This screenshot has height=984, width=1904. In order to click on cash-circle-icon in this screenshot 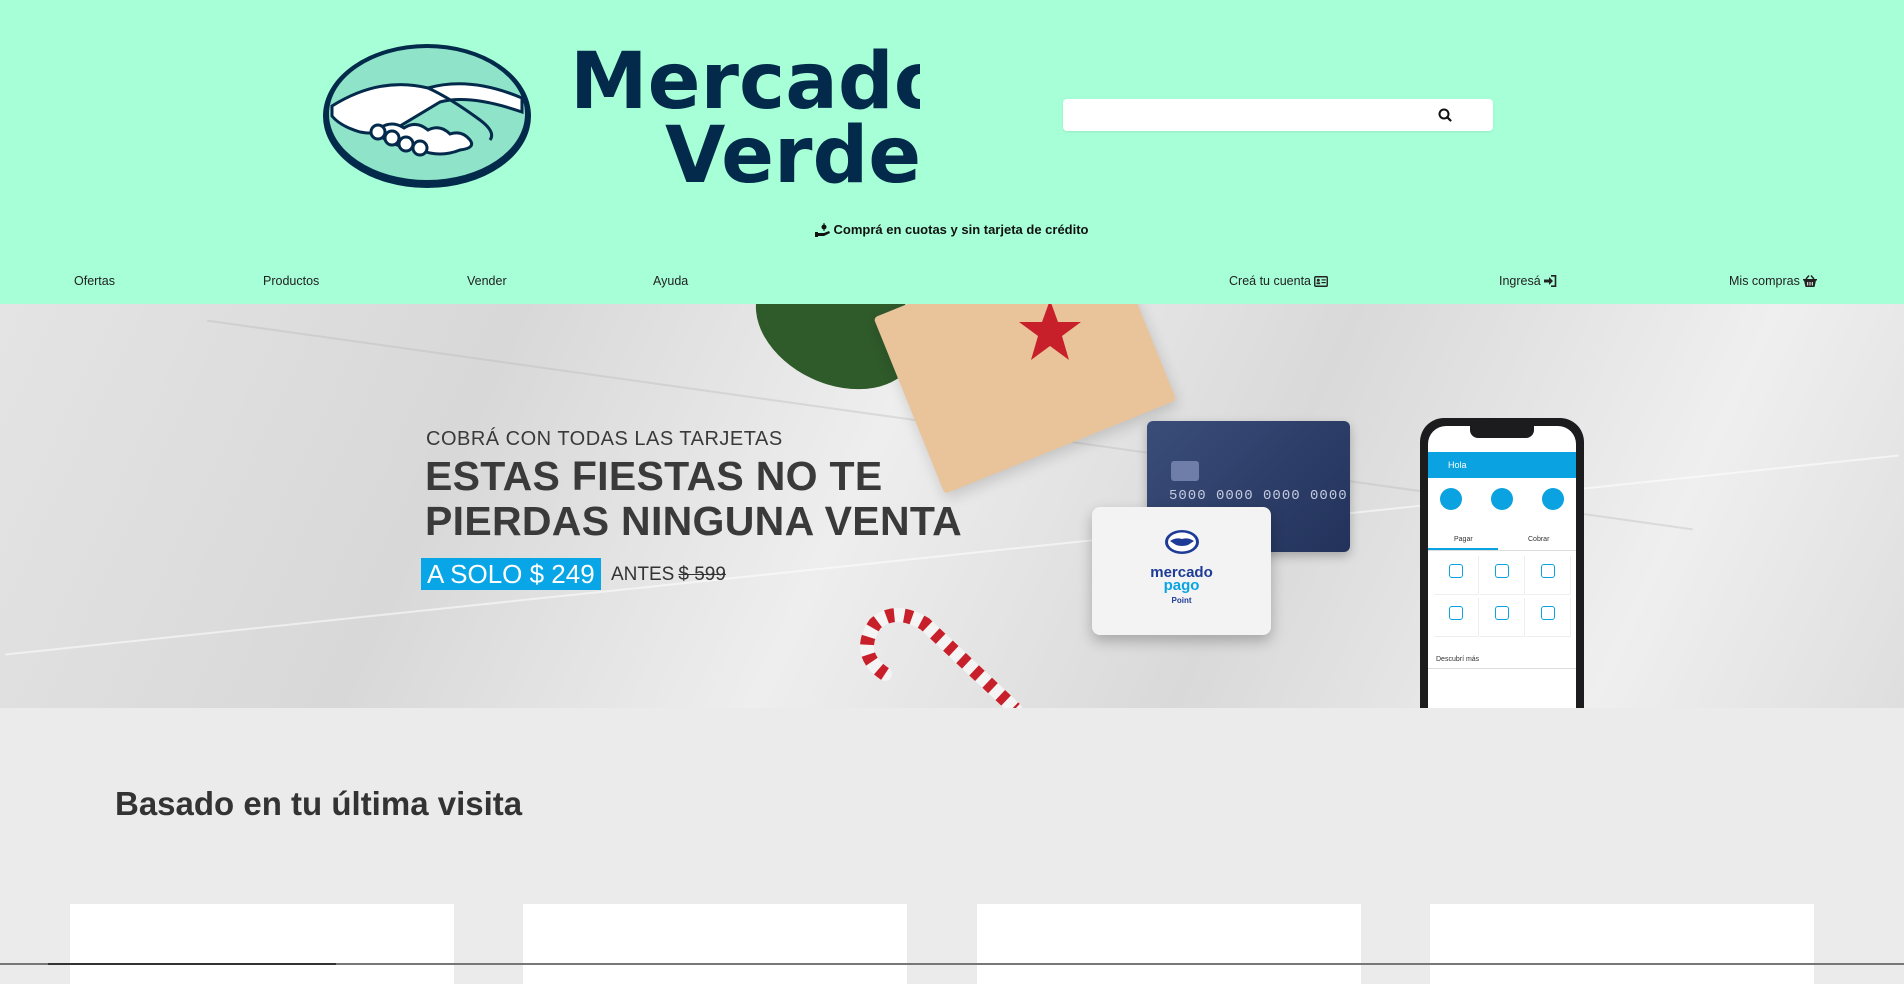, I will do `click(1553, 499)`.